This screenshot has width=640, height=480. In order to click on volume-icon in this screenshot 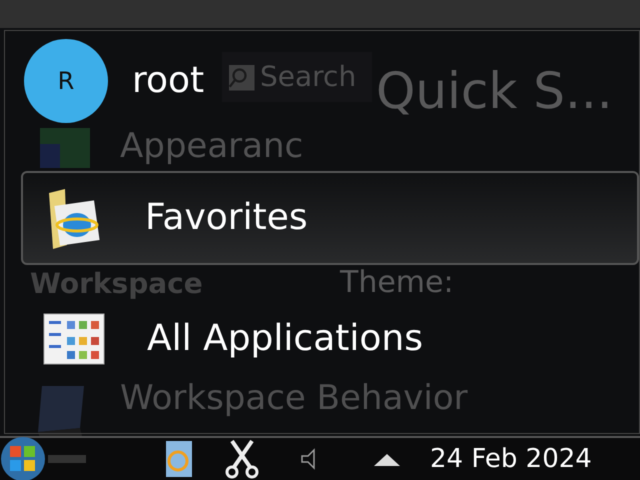, I will do `click(308, 459)`.